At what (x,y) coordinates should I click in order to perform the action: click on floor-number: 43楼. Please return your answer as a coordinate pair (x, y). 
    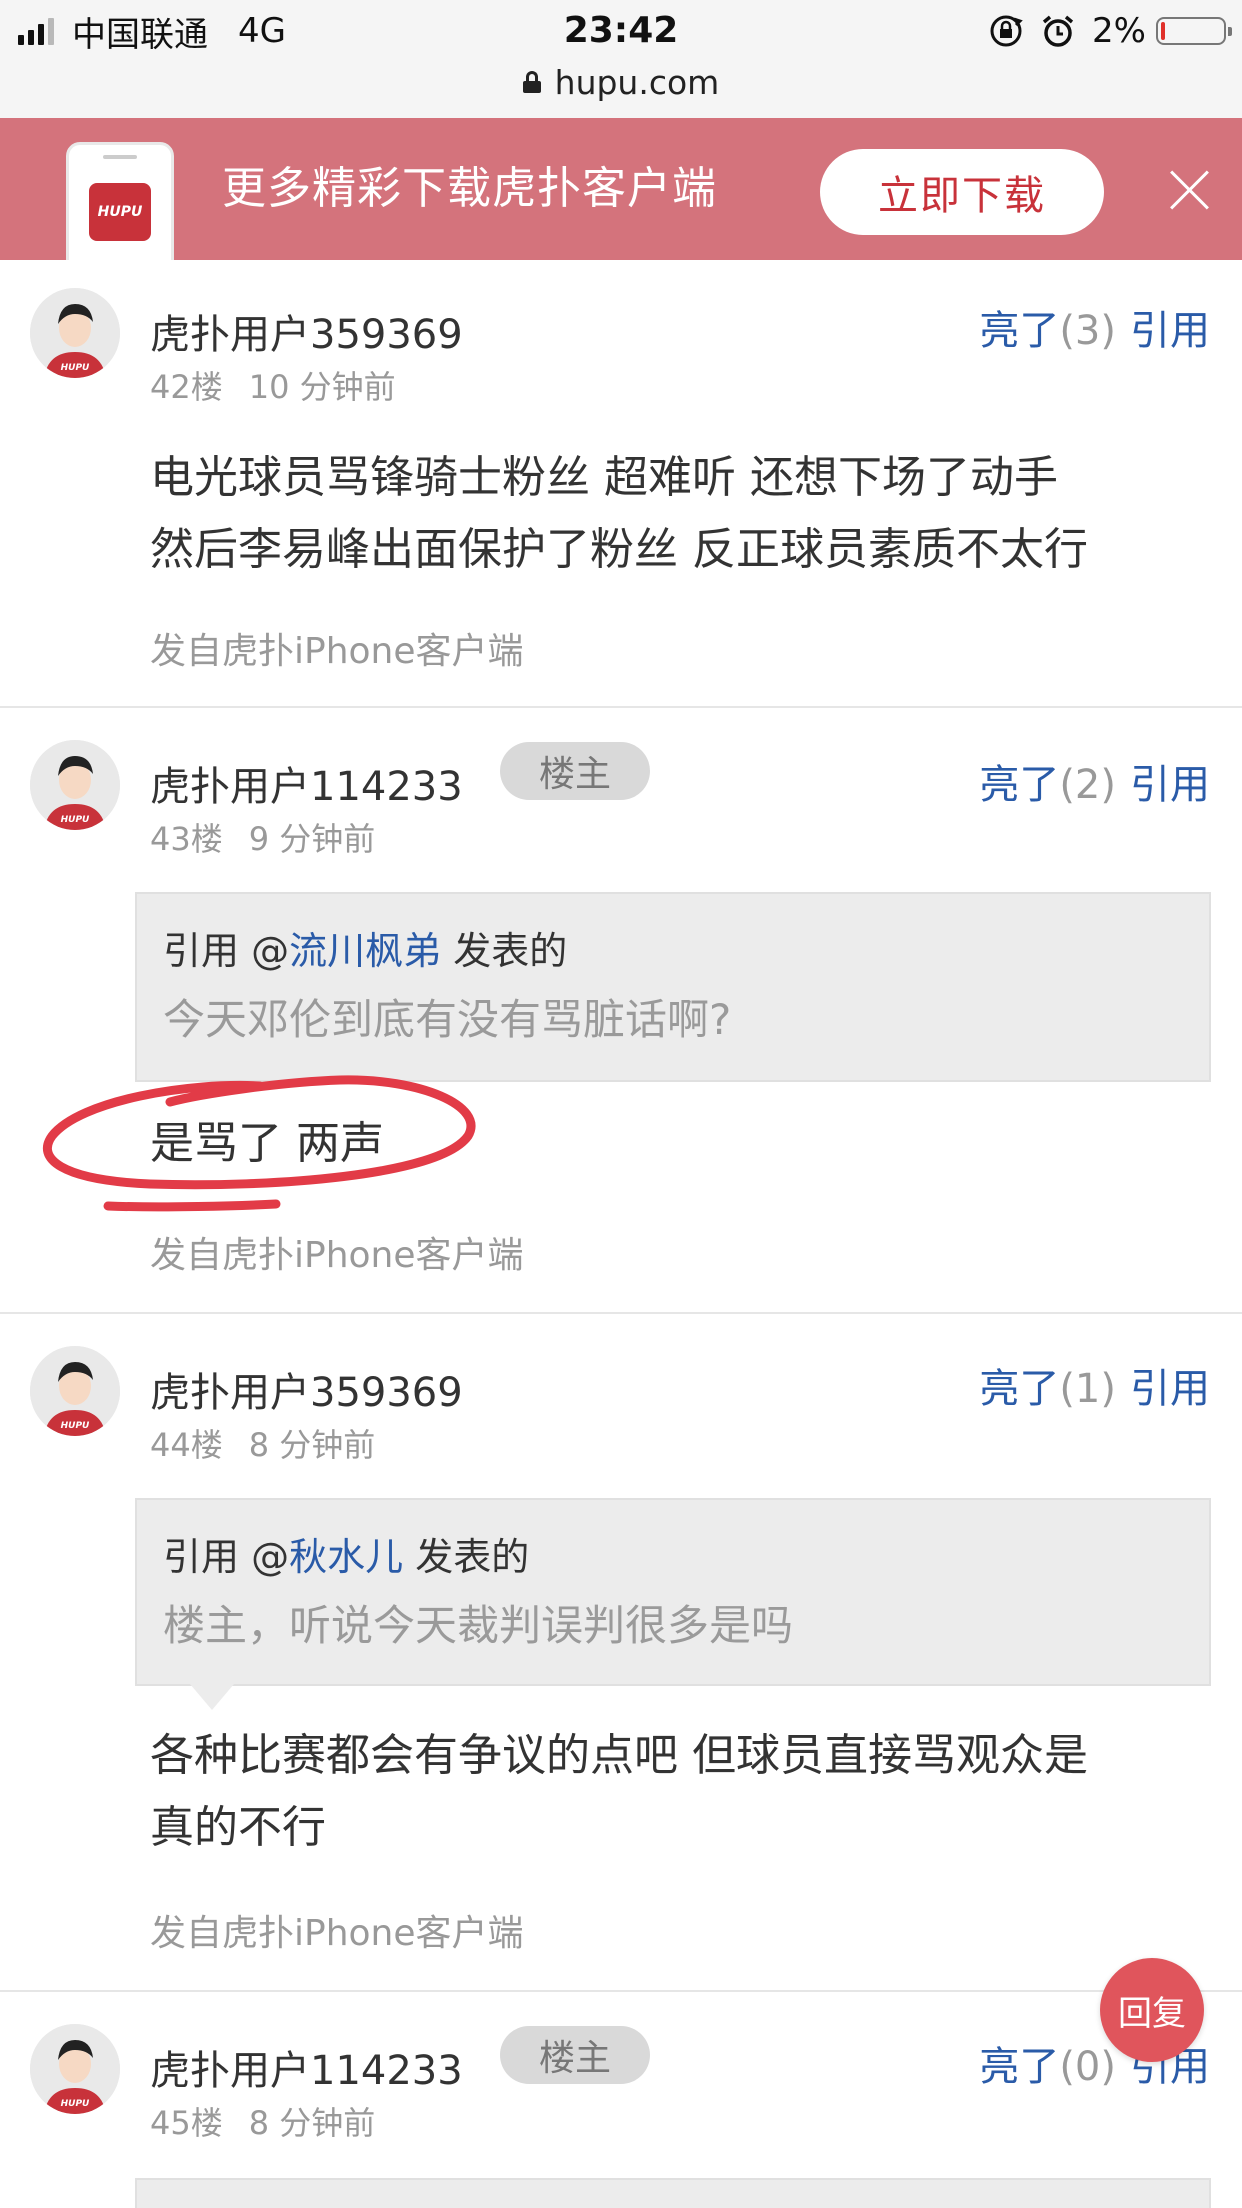
    Looking at the image, I should click on (186, 839).